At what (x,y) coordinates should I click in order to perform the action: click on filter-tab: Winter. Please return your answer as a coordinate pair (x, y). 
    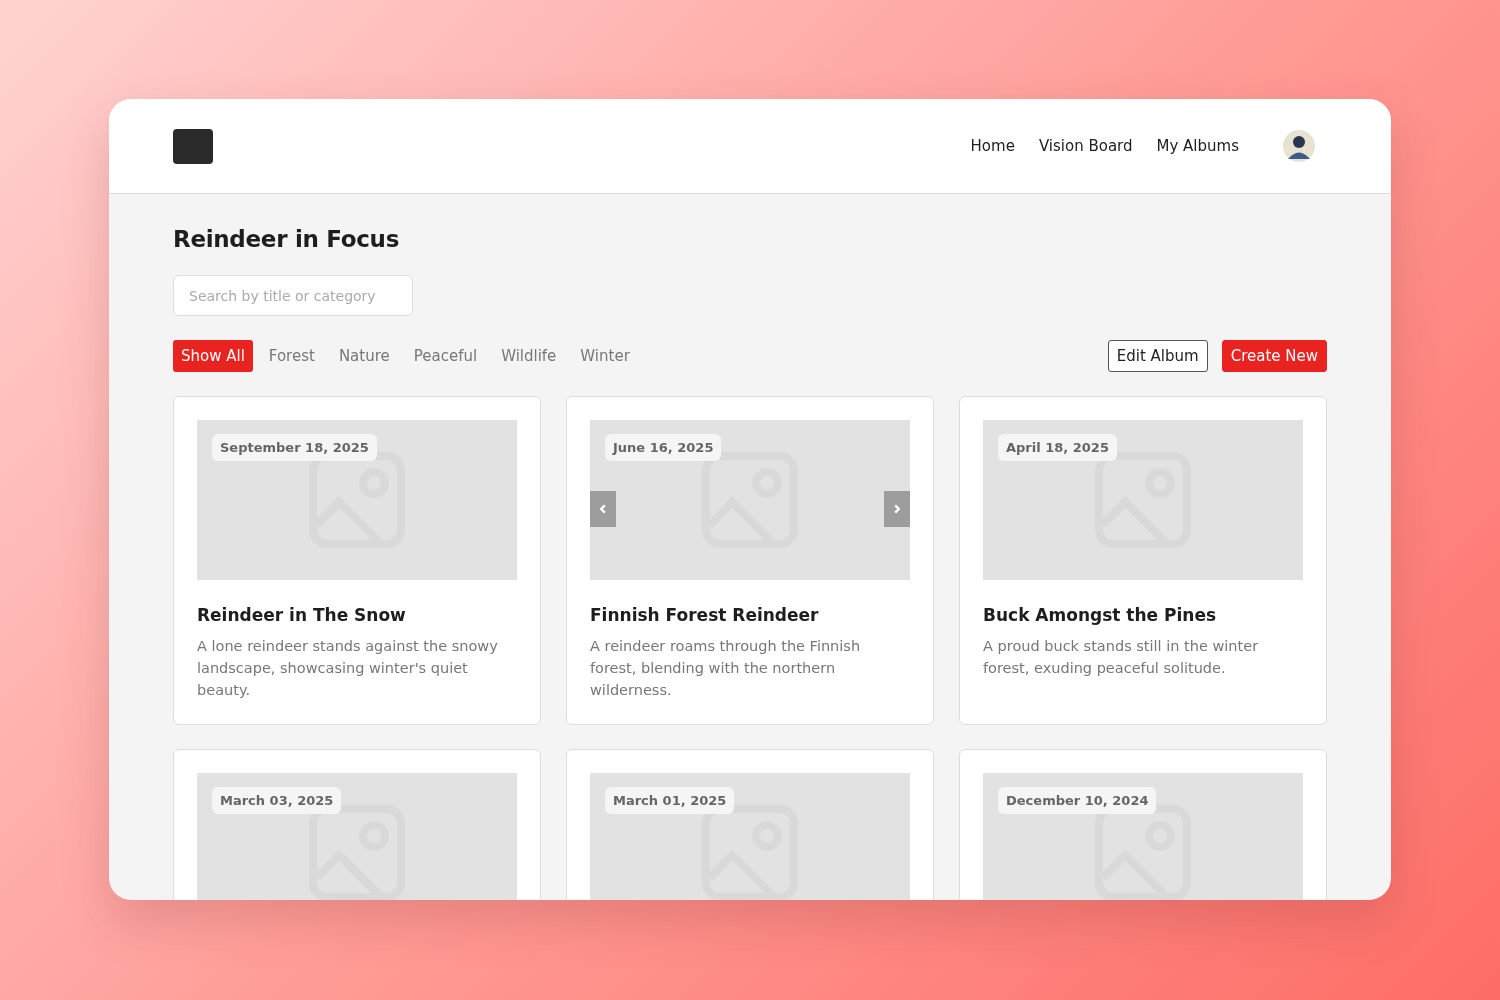
    Looking at the image, I should click on (605, 356).